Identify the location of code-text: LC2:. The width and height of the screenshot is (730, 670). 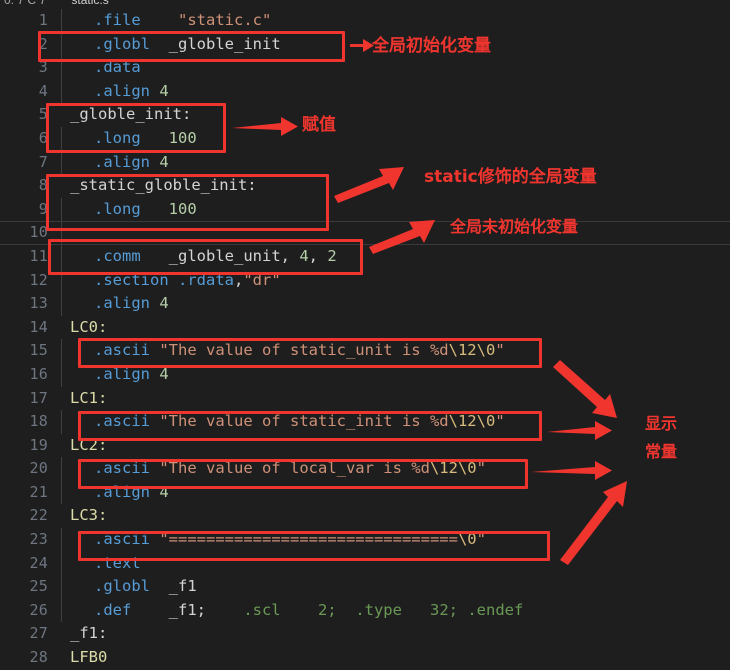
(88, 446).